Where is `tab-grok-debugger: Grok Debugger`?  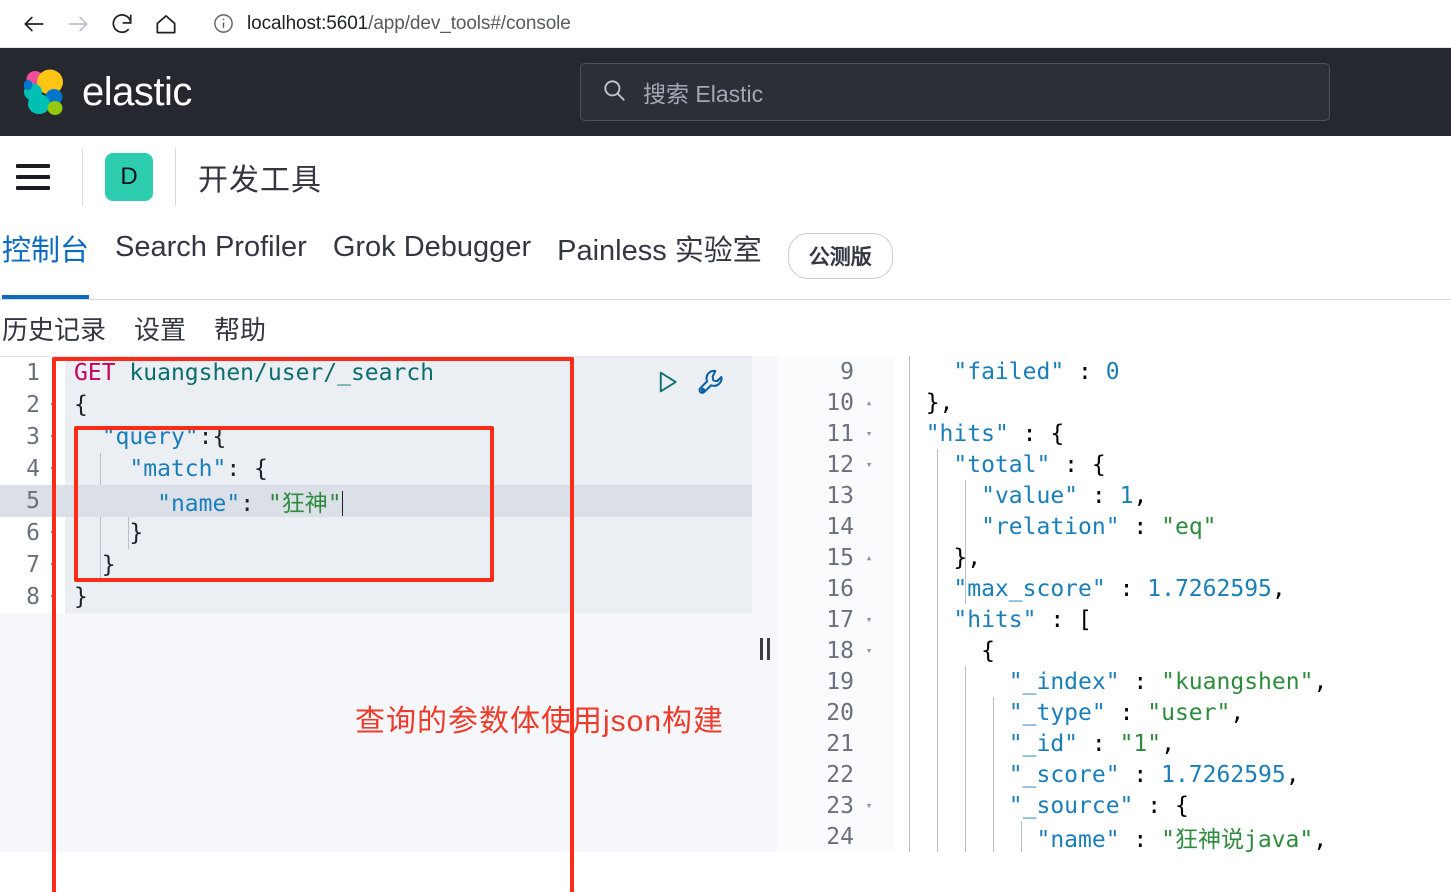 tab-grok-debugger: Grok Debugger is located at coordinates (445, 258).